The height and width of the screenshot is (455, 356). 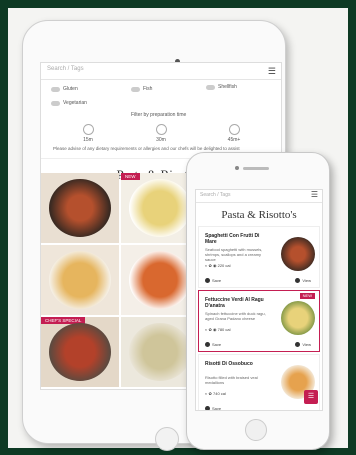 I want to click on time-45: 45m+, so click(x=234, y=133).